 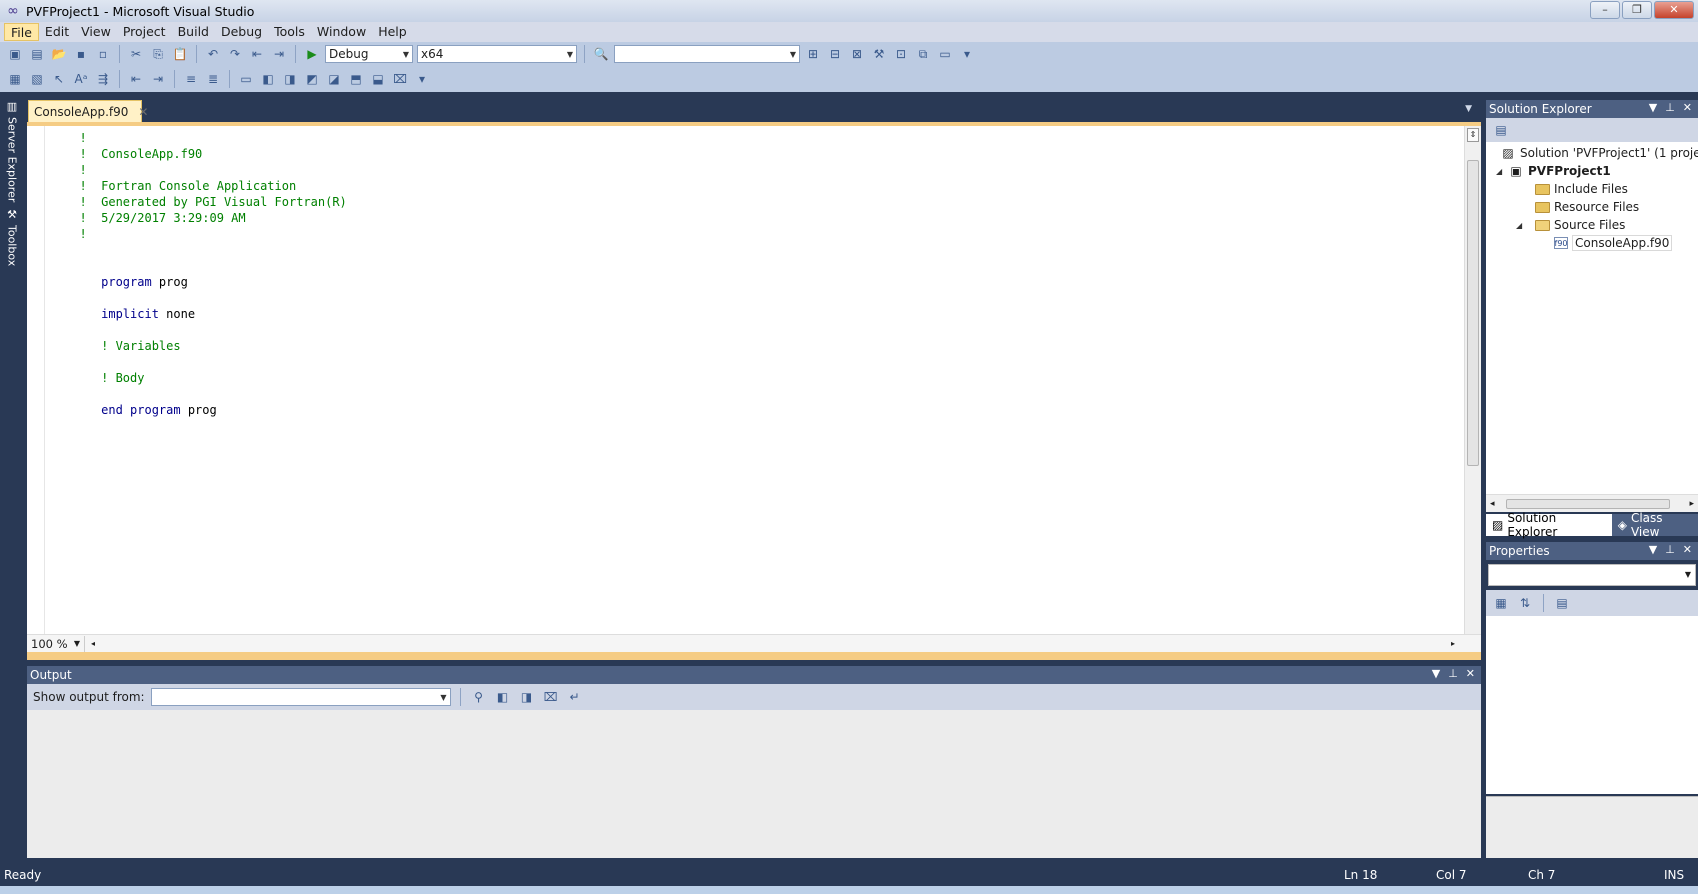 What do you see at coordinates (158, 79) in the screenshot?
I see `increase-indent-icon: ⇥` at bounding box center [158, 79].